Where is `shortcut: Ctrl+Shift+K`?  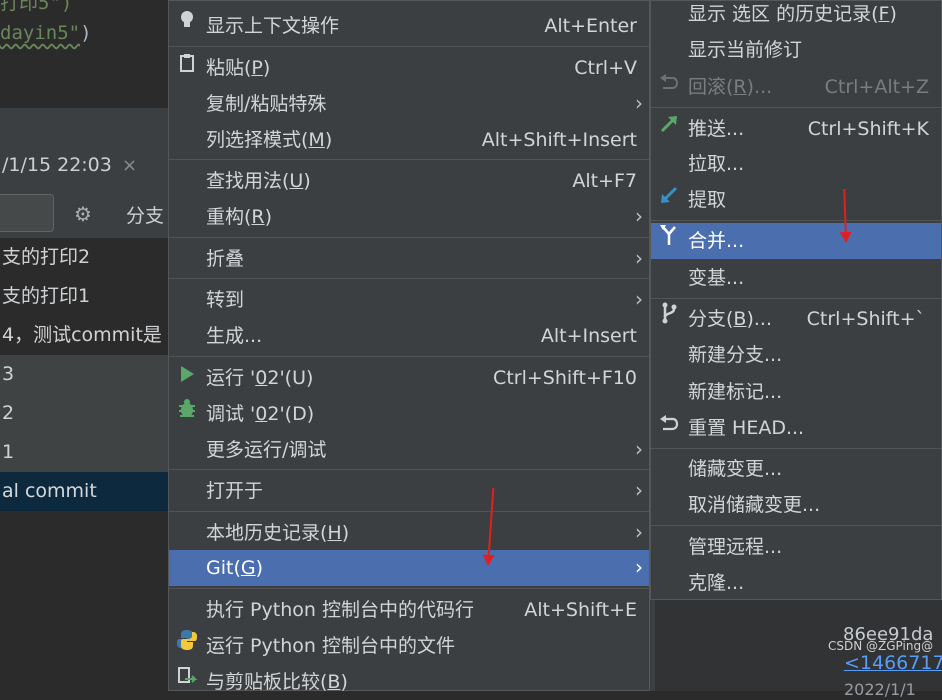 shortcut: Ctrl+Shift+K is located at coordinates (868, 129).